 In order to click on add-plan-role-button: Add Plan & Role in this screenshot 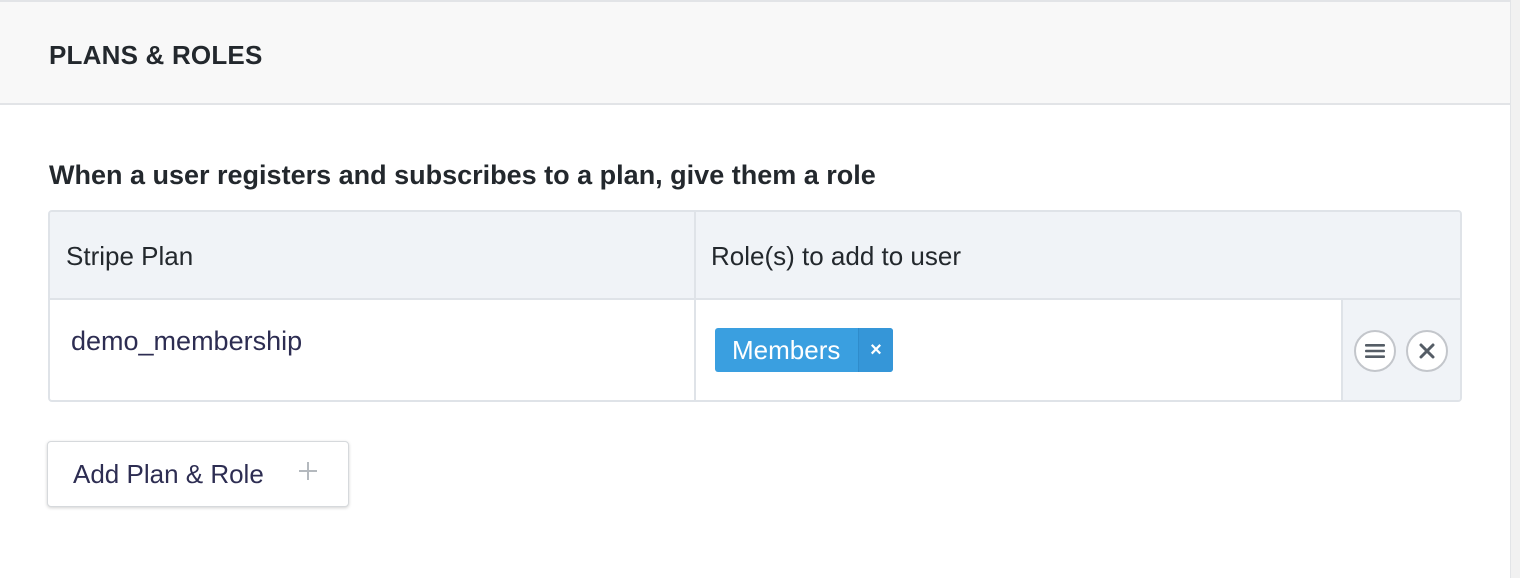, I will do `click(198, 474)`.